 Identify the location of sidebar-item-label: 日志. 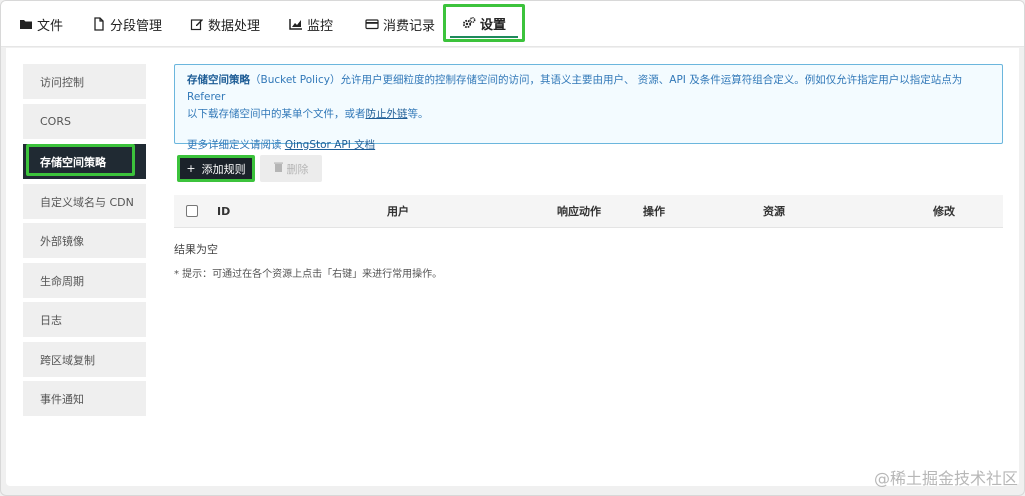
(51, 320).